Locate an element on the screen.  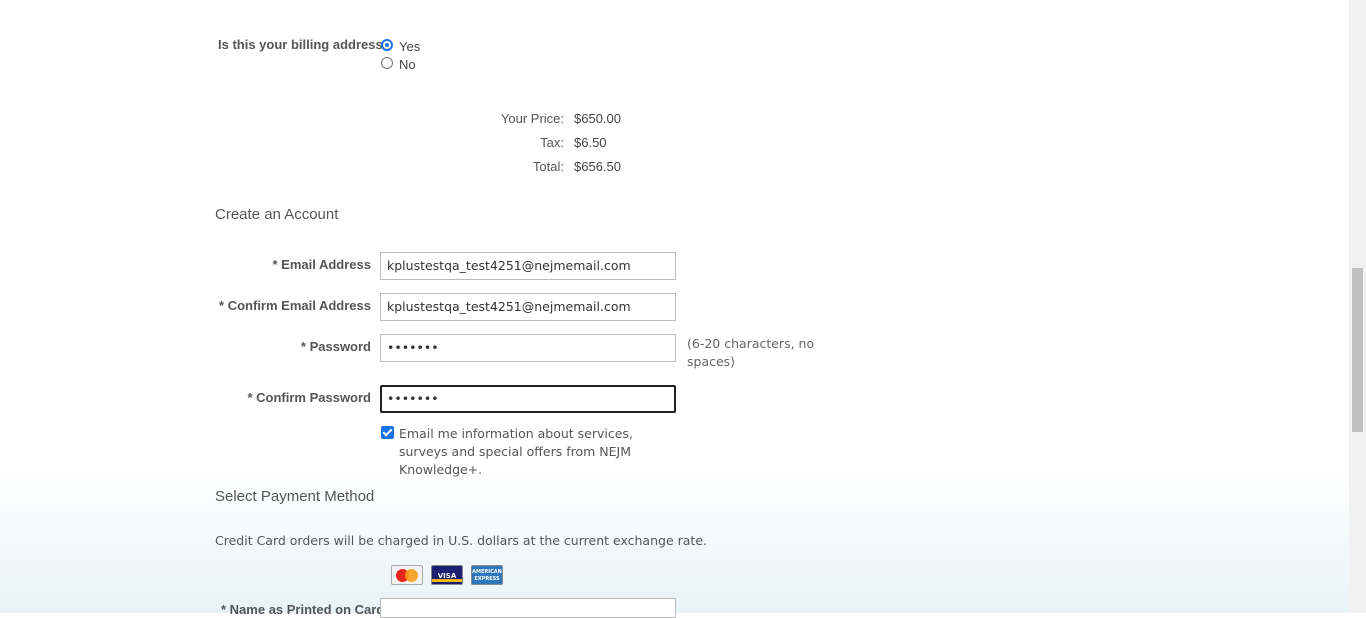
amex-icon: AMERICAN EXPRESS is located at coordinates (487, 575).